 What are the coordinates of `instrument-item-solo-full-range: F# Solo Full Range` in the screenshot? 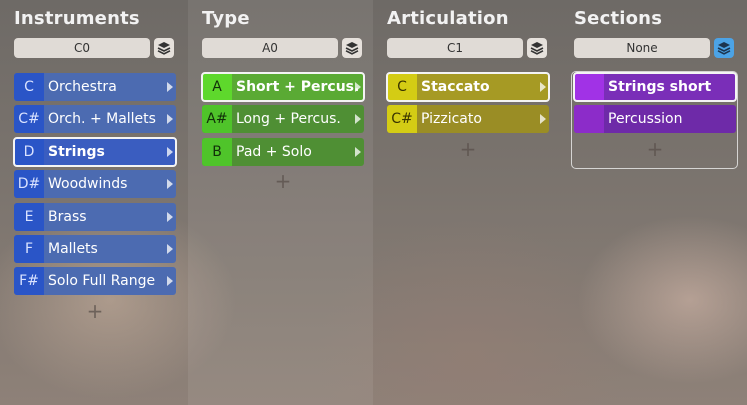 It's located at (95, 281).